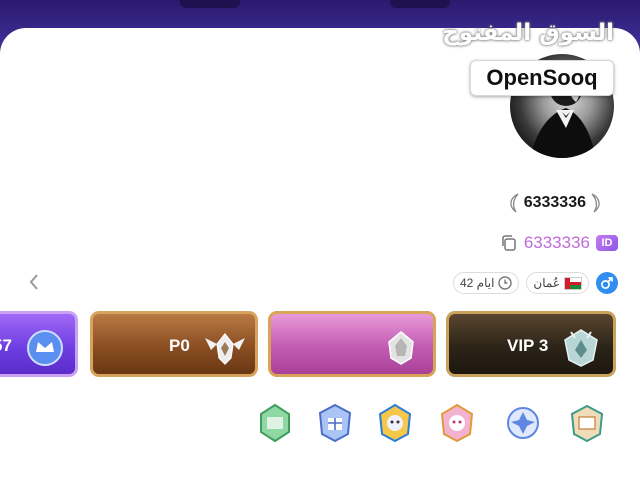 This screenshot has width=640, height=480. What do you see at coordinates (542, 78) in the screenshot?
I see `watermark-brand: OpenSooq` at bounding box center [542, 78].